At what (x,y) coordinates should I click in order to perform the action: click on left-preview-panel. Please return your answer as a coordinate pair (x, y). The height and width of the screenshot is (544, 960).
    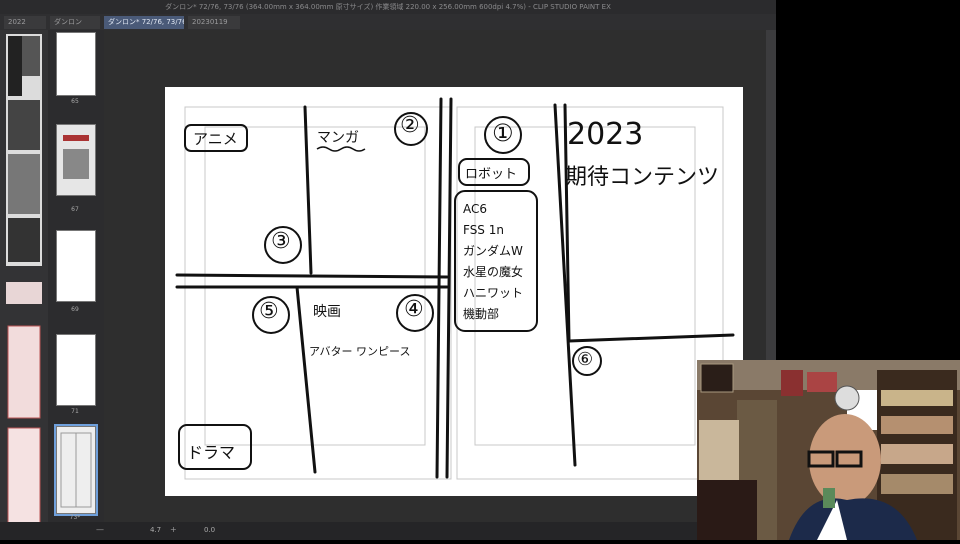
    Looking at the image, I should click on (24, 285).